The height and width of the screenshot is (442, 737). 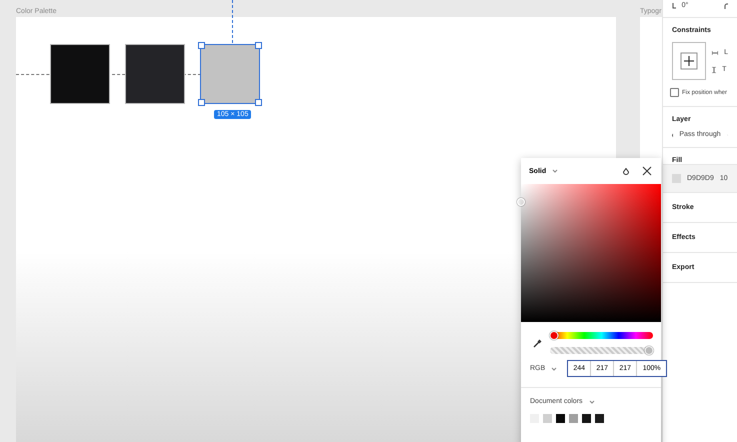 I want to click on plus-icon, so click(x=689, y=61).